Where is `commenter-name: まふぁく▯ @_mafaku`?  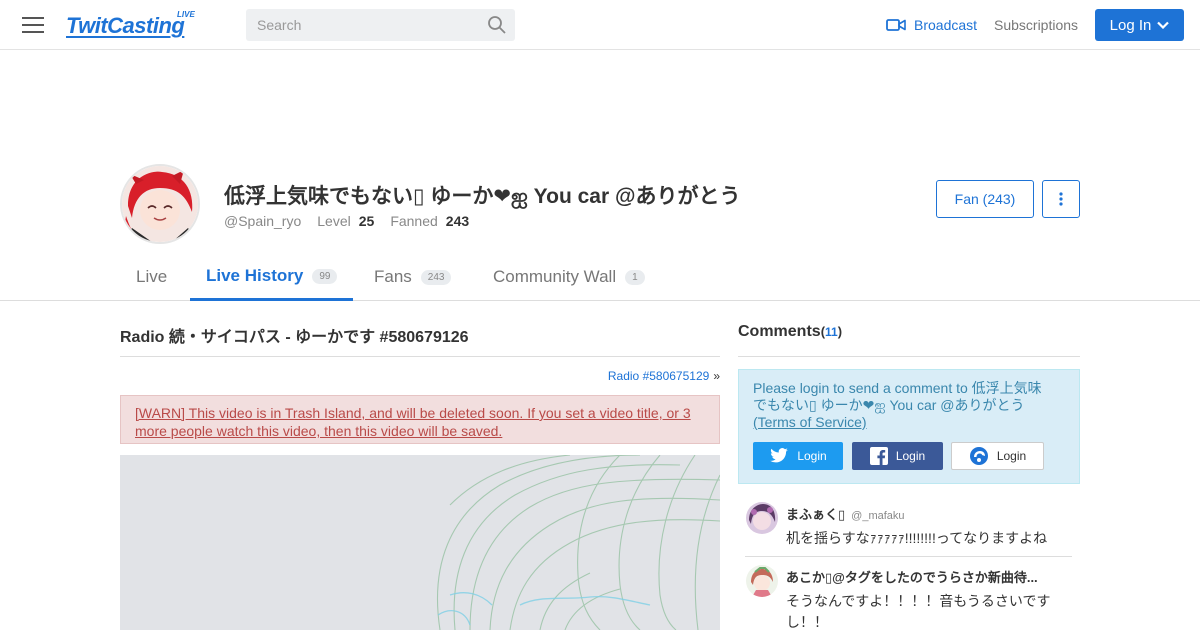
commenter-name: まふぁく▯ @_mafaku is located at coordinates (845, 513).